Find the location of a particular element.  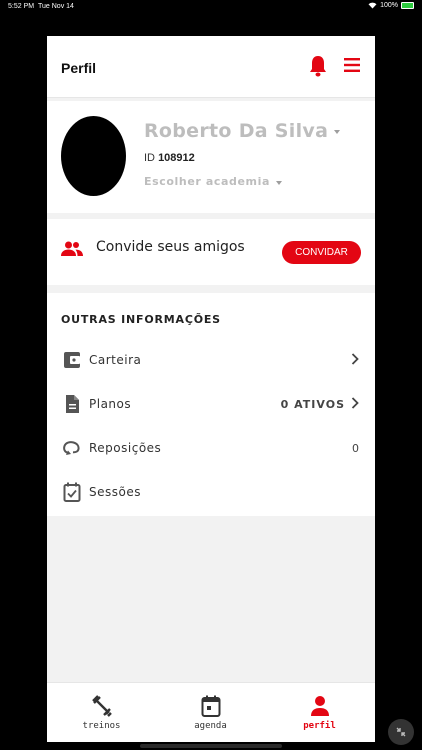

nav-label: perfil is located at coordinates (319, 726).